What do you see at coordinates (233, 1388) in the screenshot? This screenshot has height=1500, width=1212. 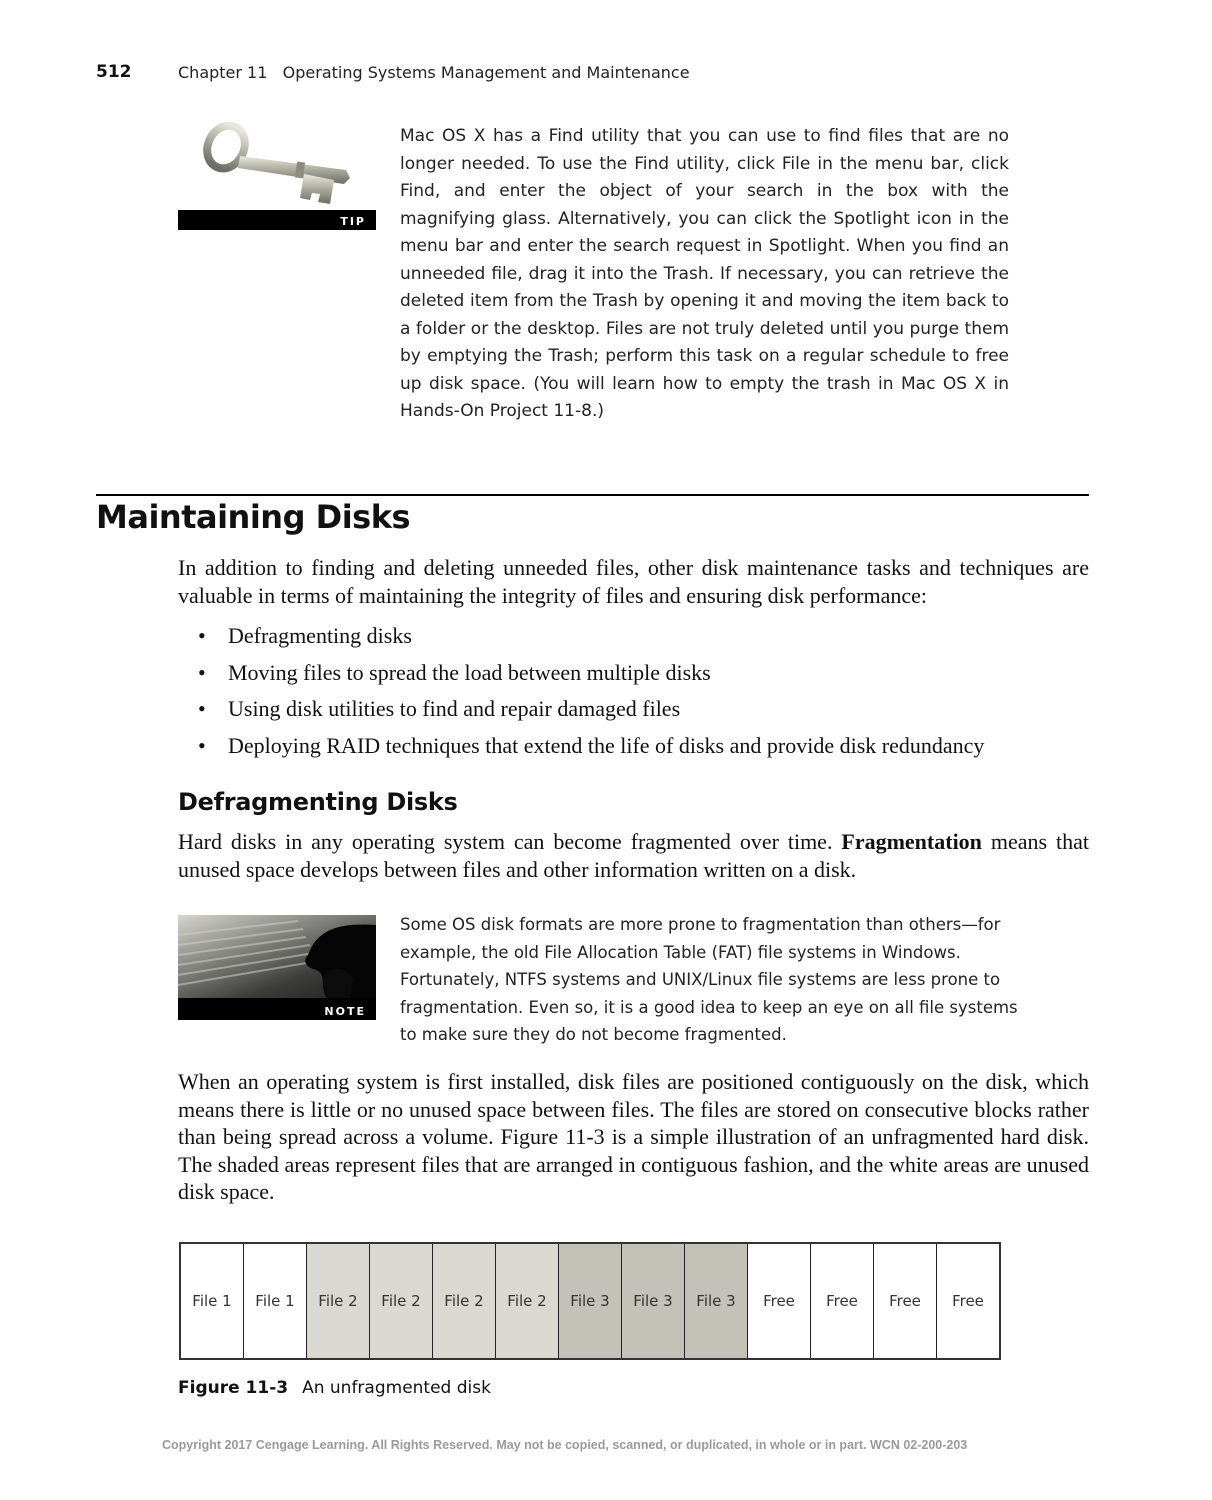 I see `figure-number: Figure 11-3` at bounding box center [233, 1388].